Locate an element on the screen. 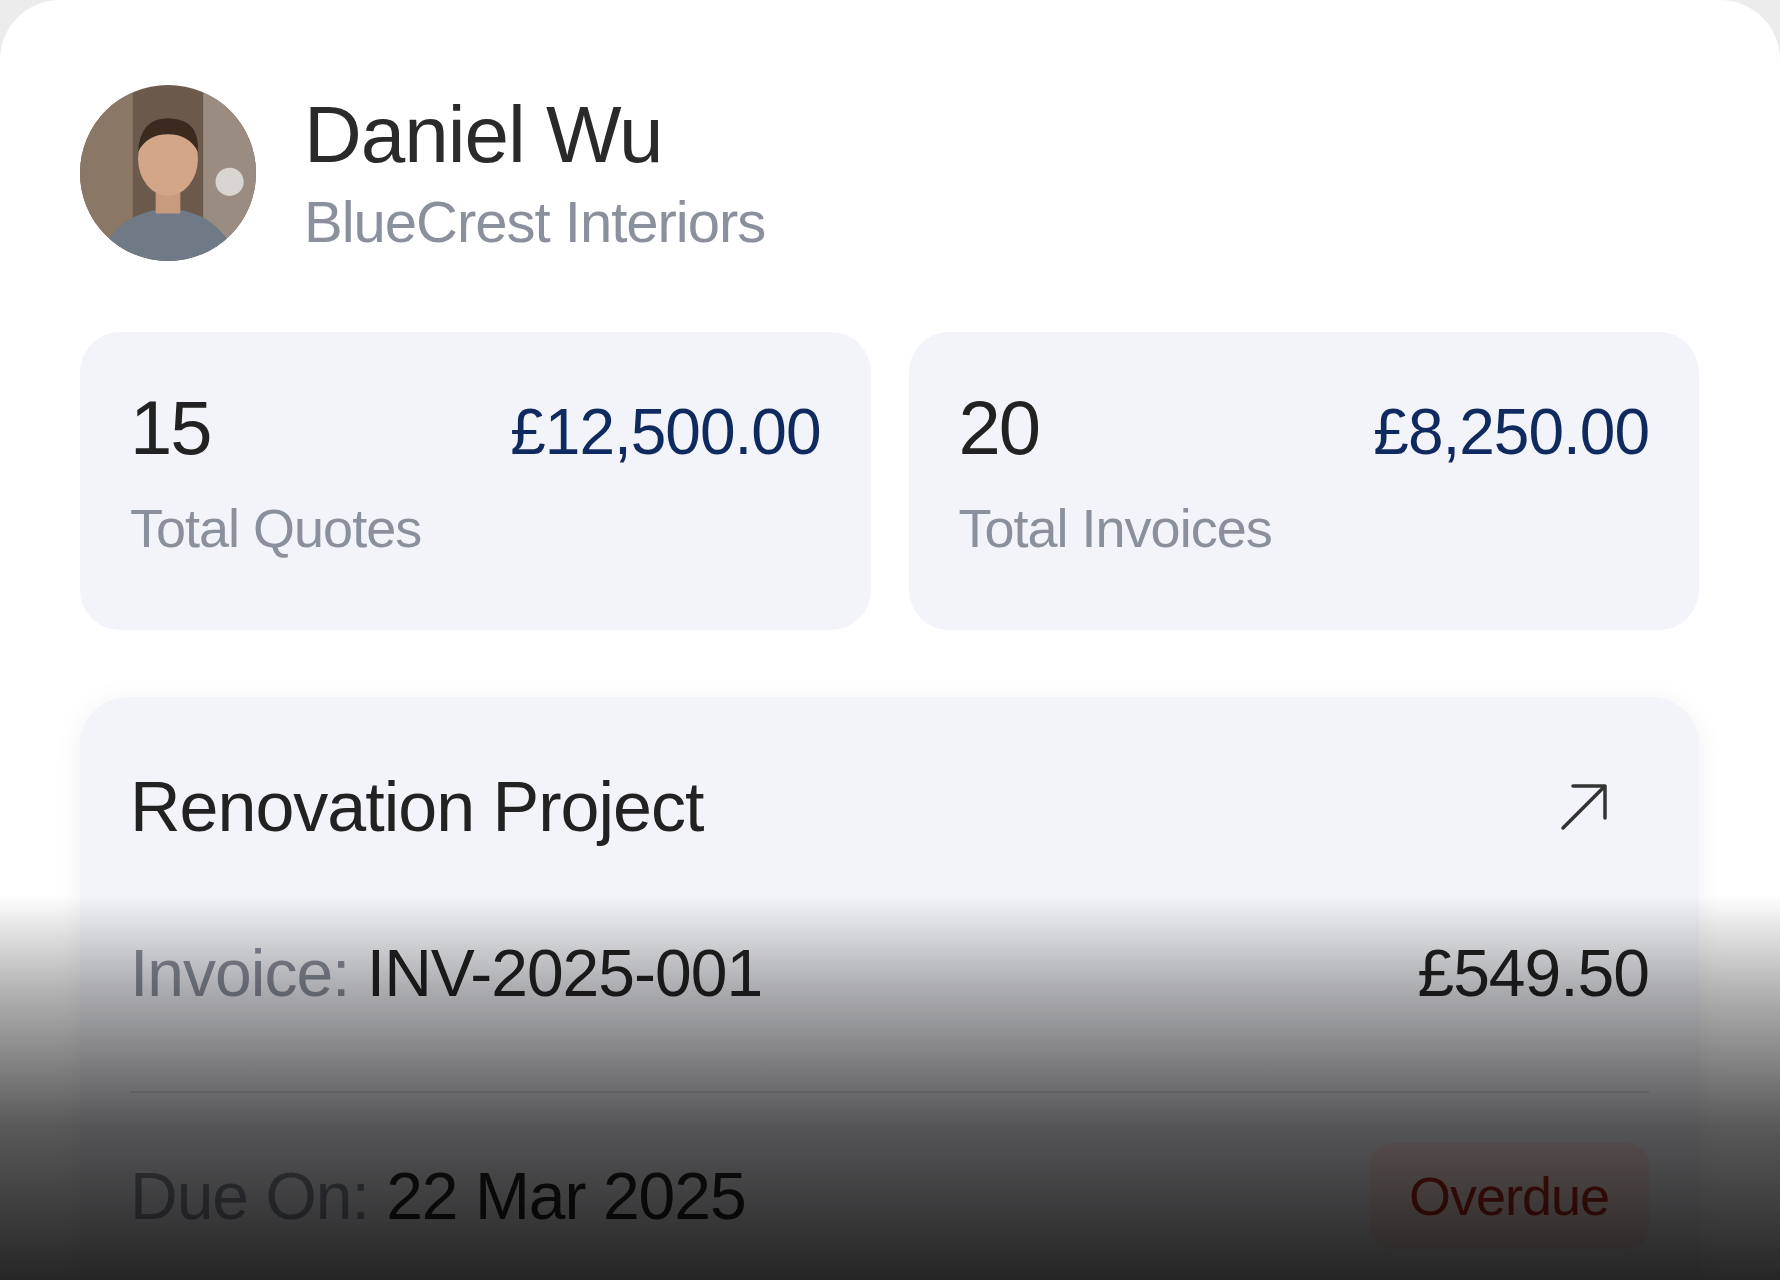 The width and height of the screenshot is (1780, 1280). arrow-icon is located at coordinates (1584, 807).